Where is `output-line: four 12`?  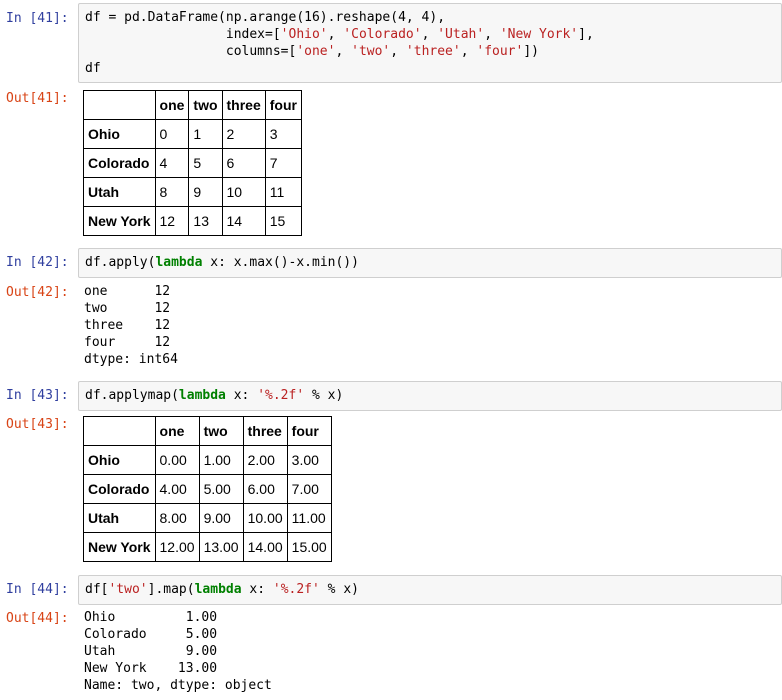 output-line: four 12 is located at coordinates (127, 342).